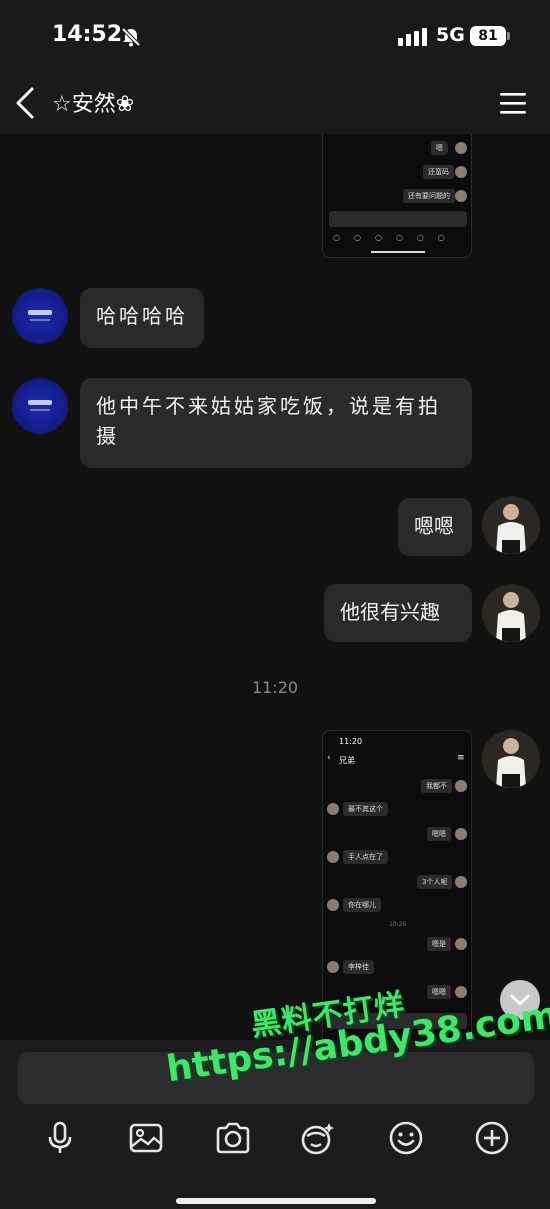 This screenshot has height=1209, width=550. What do you see at coordinates (397, 196) in the screenshot?
I see `shared-screenshot-image: 嗯 还蛮码 还有要问题的 ○○○○○○` at bounding box center [397, 196].